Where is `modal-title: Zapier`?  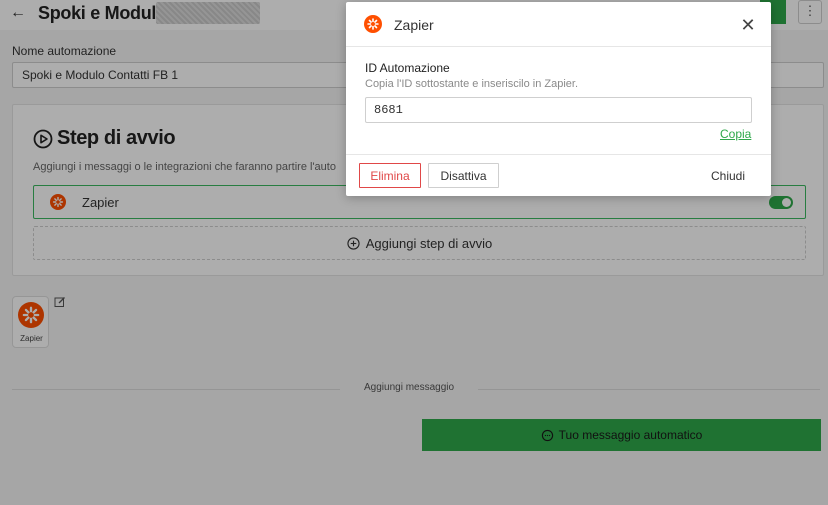
modal-title: Zapier is located at coordinates (414, 25).